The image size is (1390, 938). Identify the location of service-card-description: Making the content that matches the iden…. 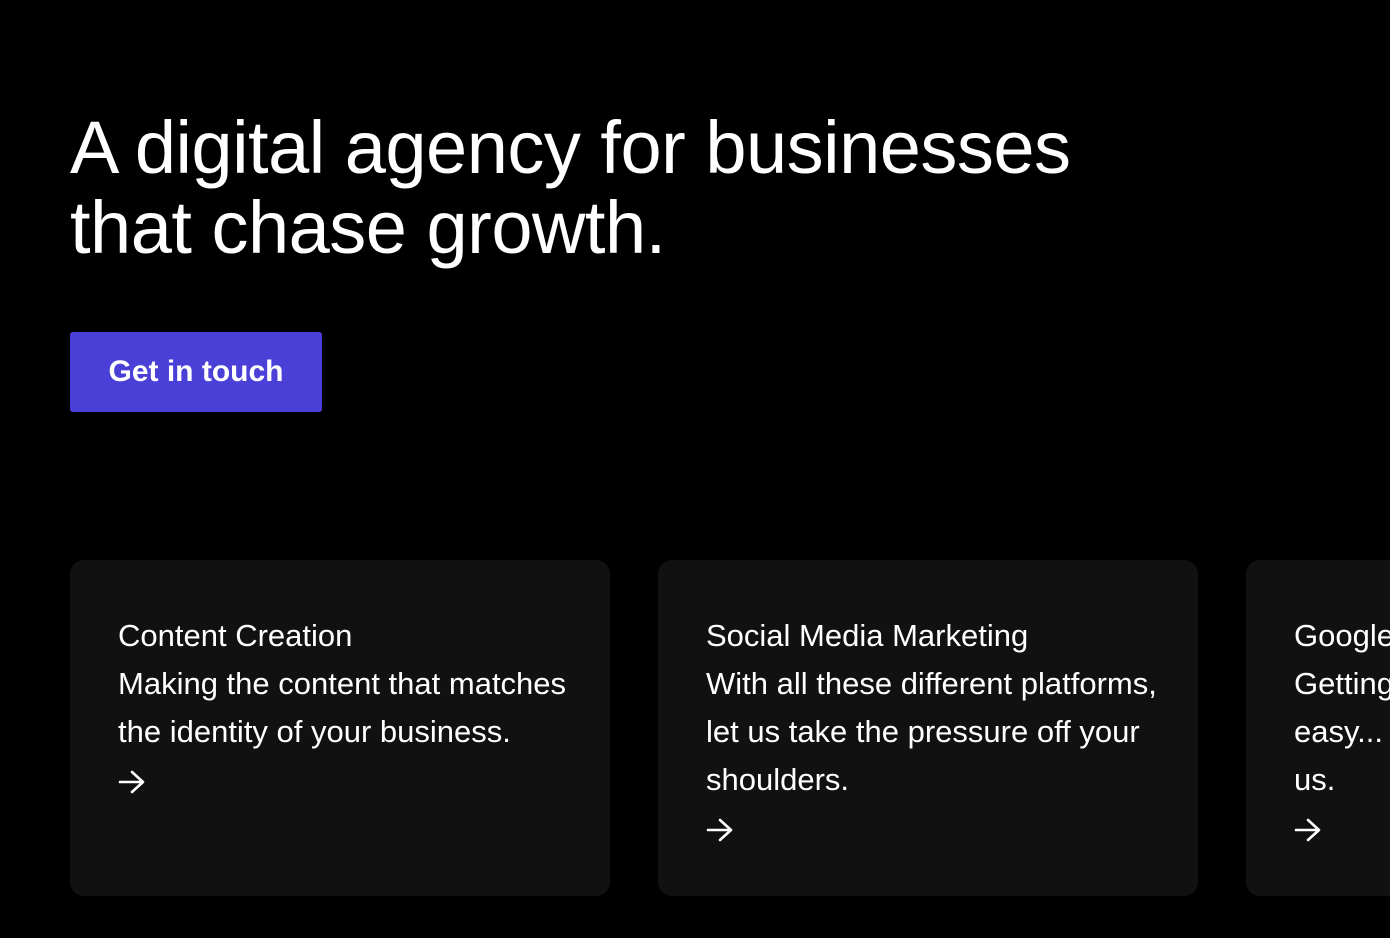
(342, 707).